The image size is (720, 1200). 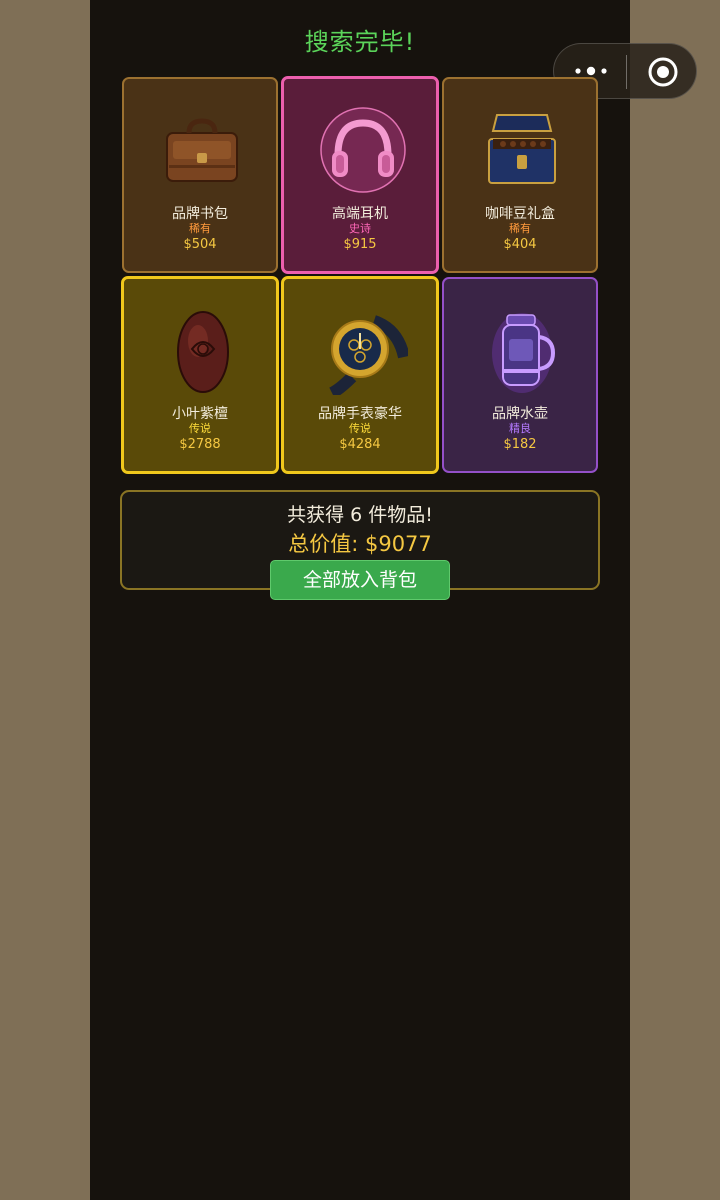 I want to click on capsule-divider, so click(x=626, y=72).